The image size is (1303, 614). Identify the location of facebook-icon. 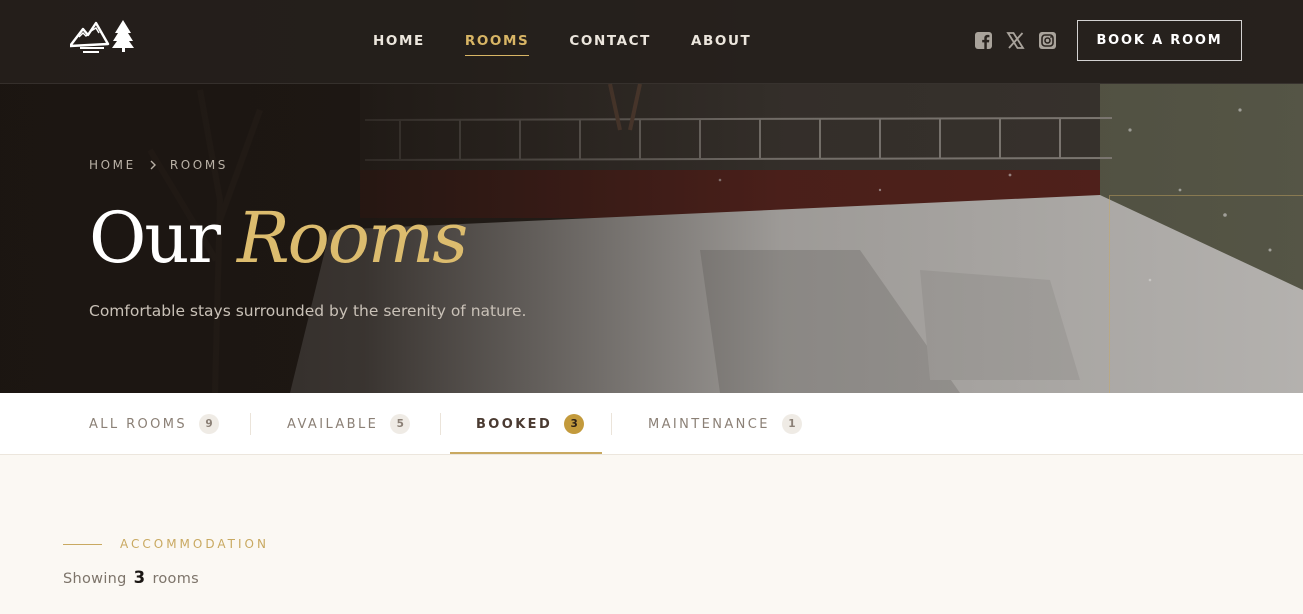
(983, 40).